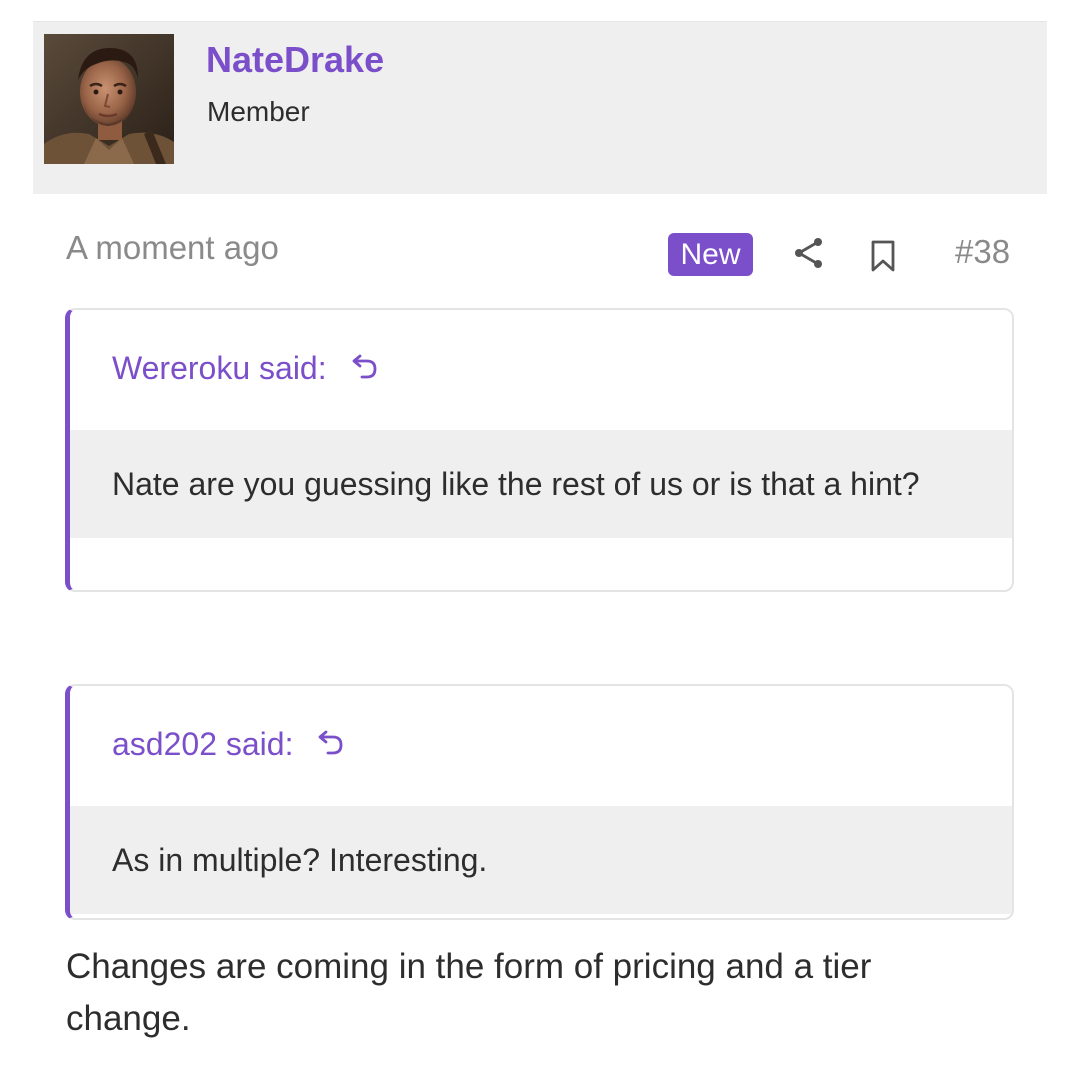  What do you see at coordinates (541, 860) in the screenshot?
I see `quote-text: As in multiple? Interesting.` at bounding box center [541, 860].